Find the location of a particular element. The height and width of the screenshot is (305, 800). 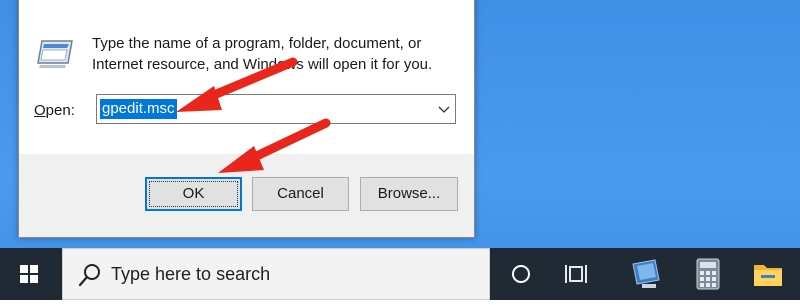

open-combobox: gpedit.msc is located at coordinates (276, 109).